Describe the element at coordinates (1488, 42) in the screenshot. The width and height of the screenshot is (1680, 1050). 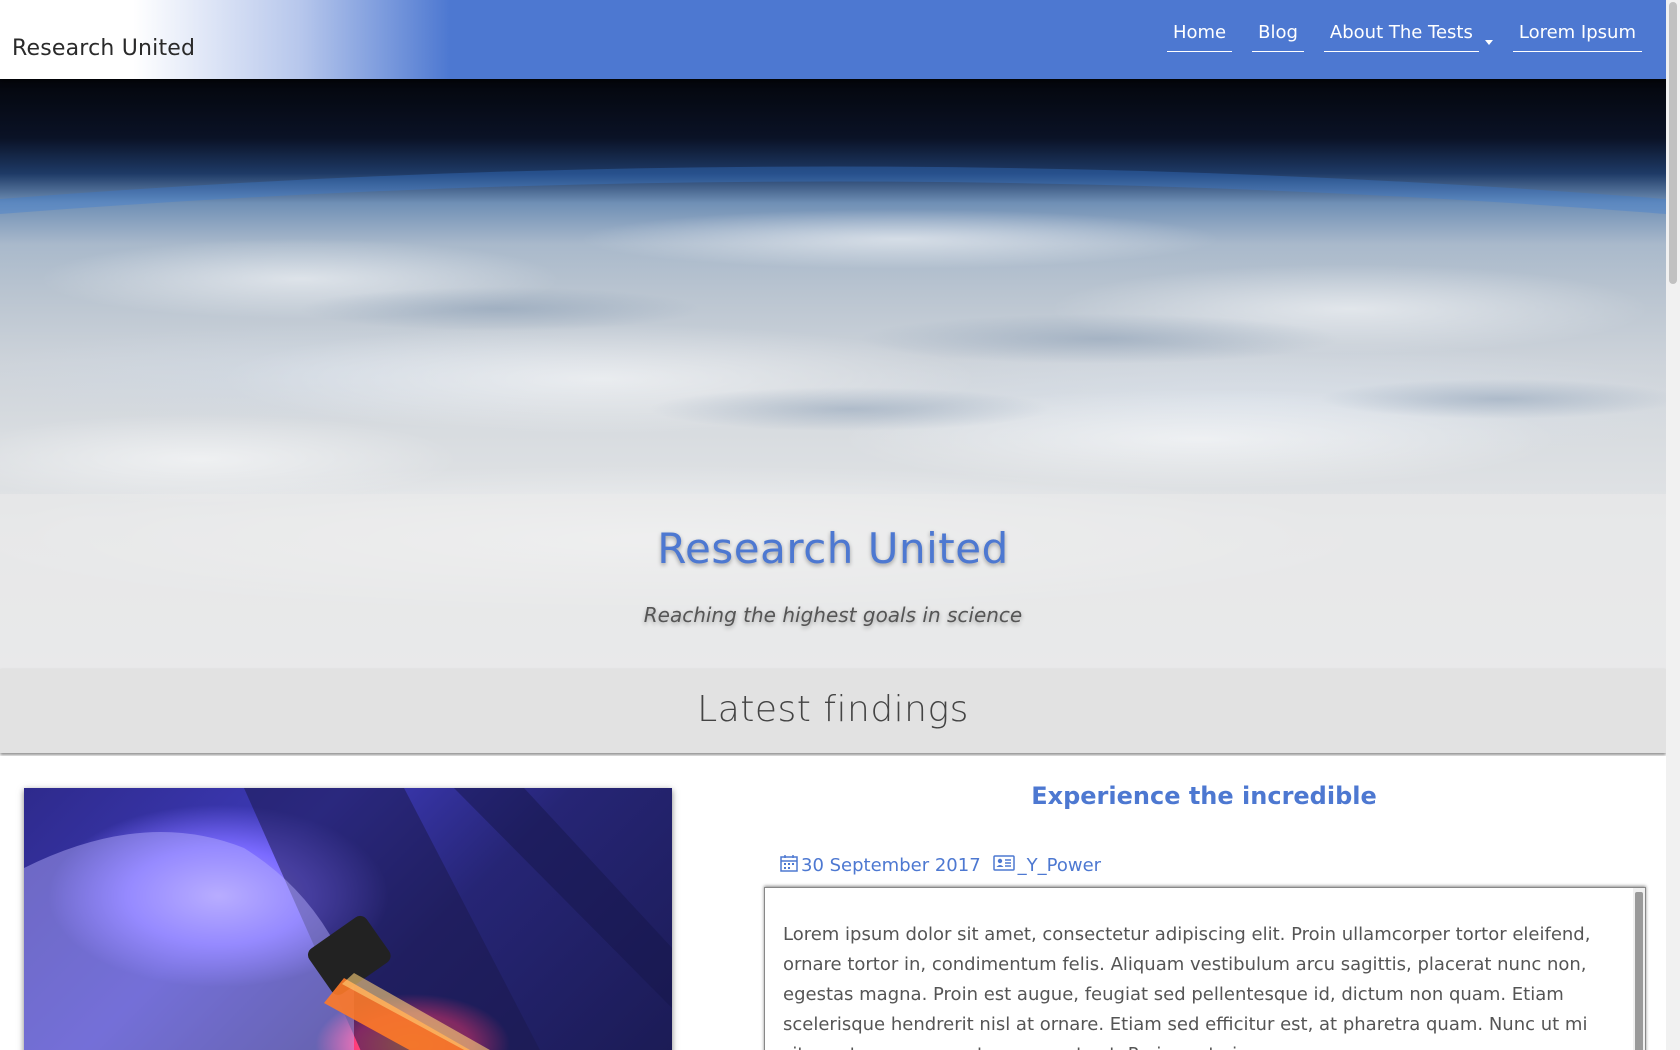
I see `caret-down-icon` at that location.